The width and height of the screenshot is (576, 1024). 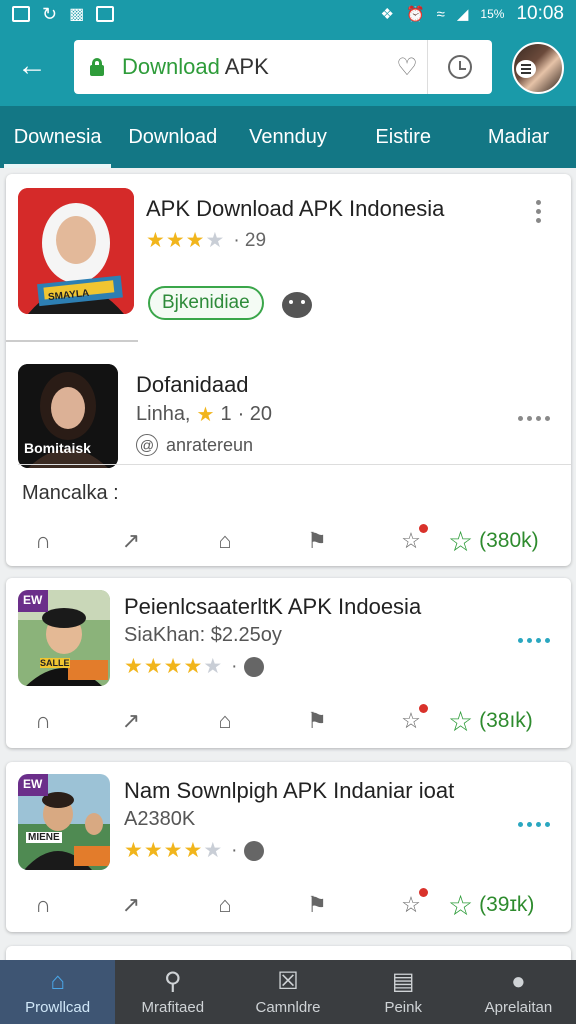 I want to click on tab-eistire: Eistire, so click(x=403, y=137).